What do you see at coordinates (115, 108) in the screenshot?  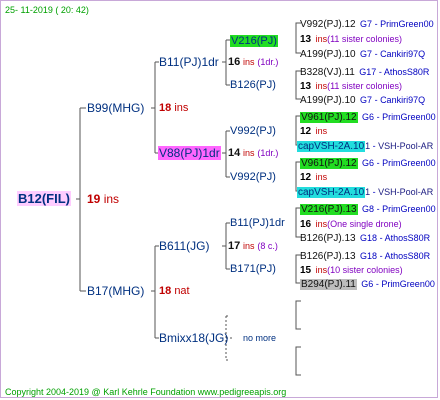 I see `gen1-b99-name: B99(MHG)` at bounding box center [115, 108].